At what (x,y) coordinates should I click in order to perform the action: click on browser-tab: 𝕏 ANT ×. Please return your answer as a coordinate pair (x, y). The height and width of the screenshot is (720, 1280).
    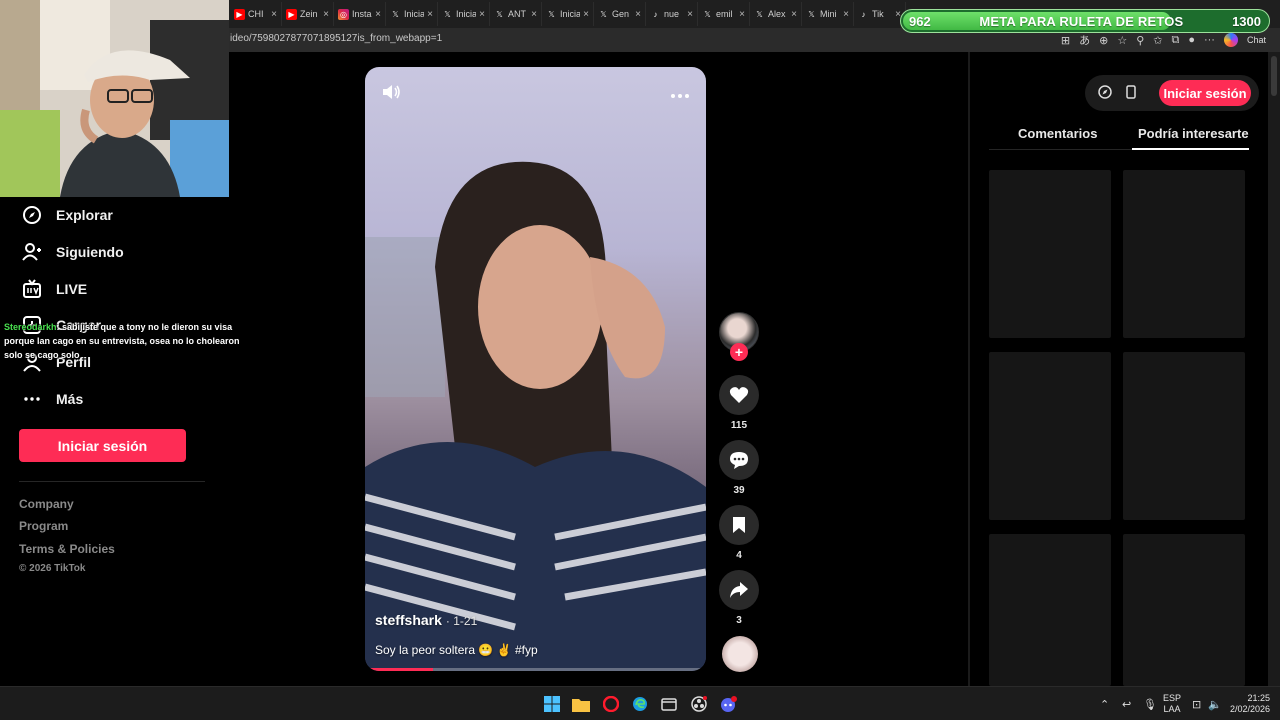
    Looking at the image, I should click on (516, 14).